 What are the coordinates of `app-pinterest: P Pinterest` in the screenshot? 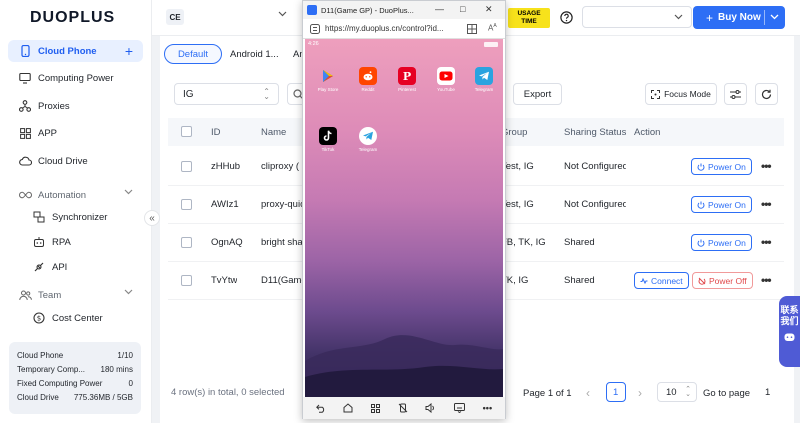 It's located at (407, 79).